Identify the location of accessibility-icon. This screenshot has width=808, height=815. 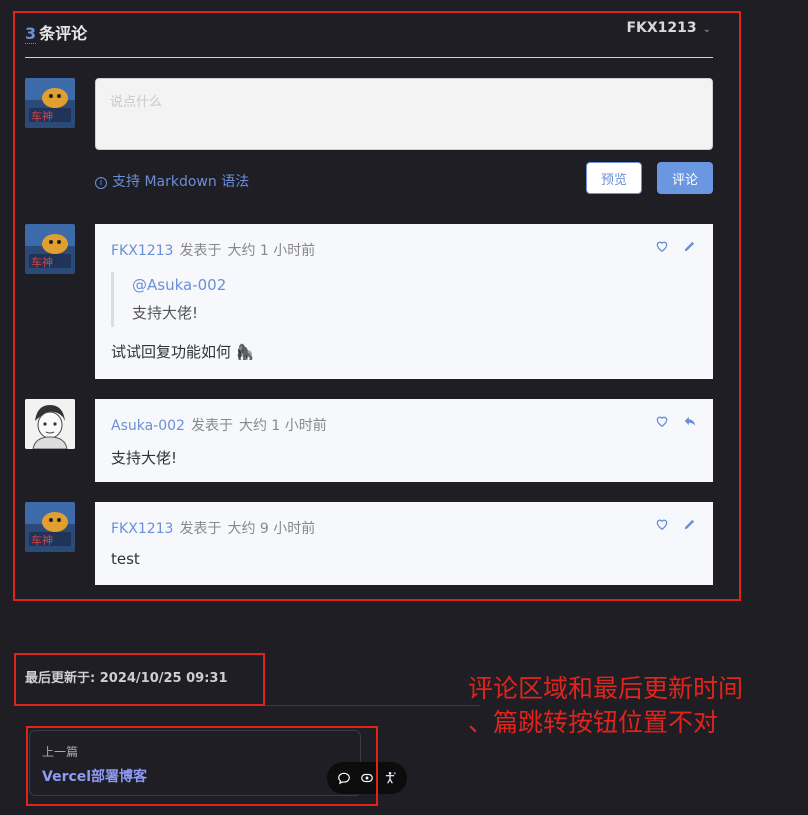
(390, 778).